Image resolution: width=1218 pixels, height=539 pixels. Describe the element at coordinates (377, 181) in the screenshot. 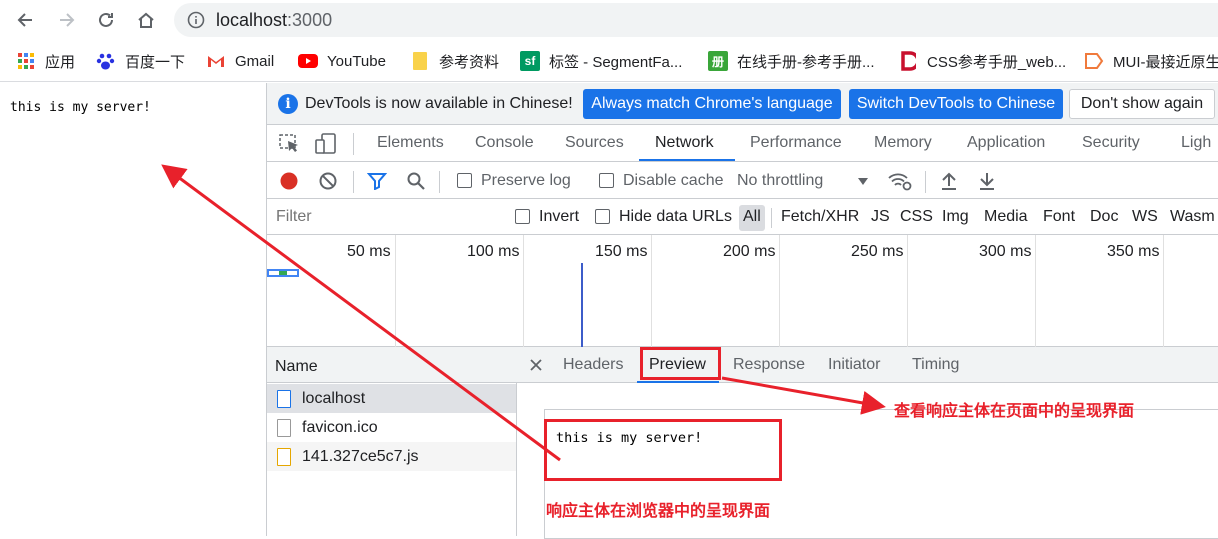

I see `filter-funnel-icon` at that location.